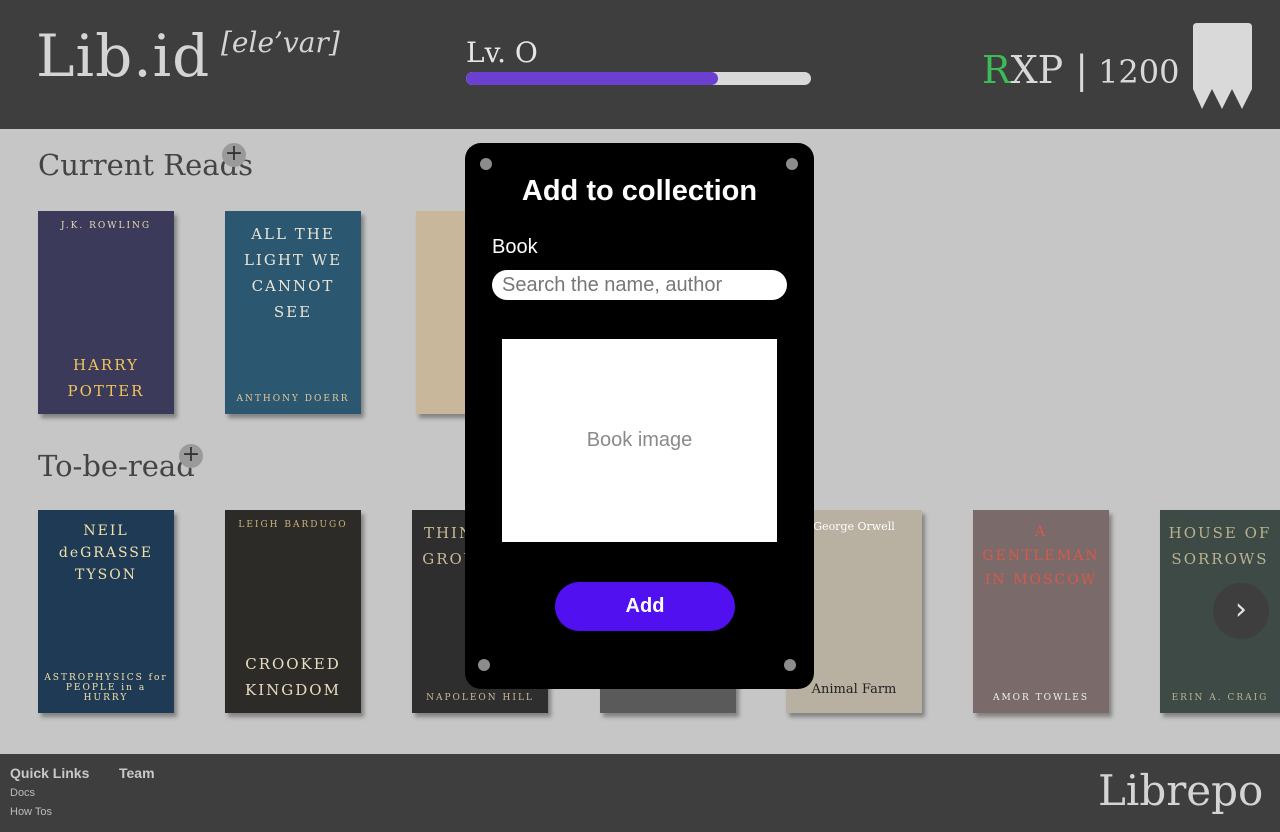 The width and height of the screenshot is (1280, 832). What do you see at coordinates (639, 285) in the screenshot?
I see `book-search-input` at bounding box center [639, 285].